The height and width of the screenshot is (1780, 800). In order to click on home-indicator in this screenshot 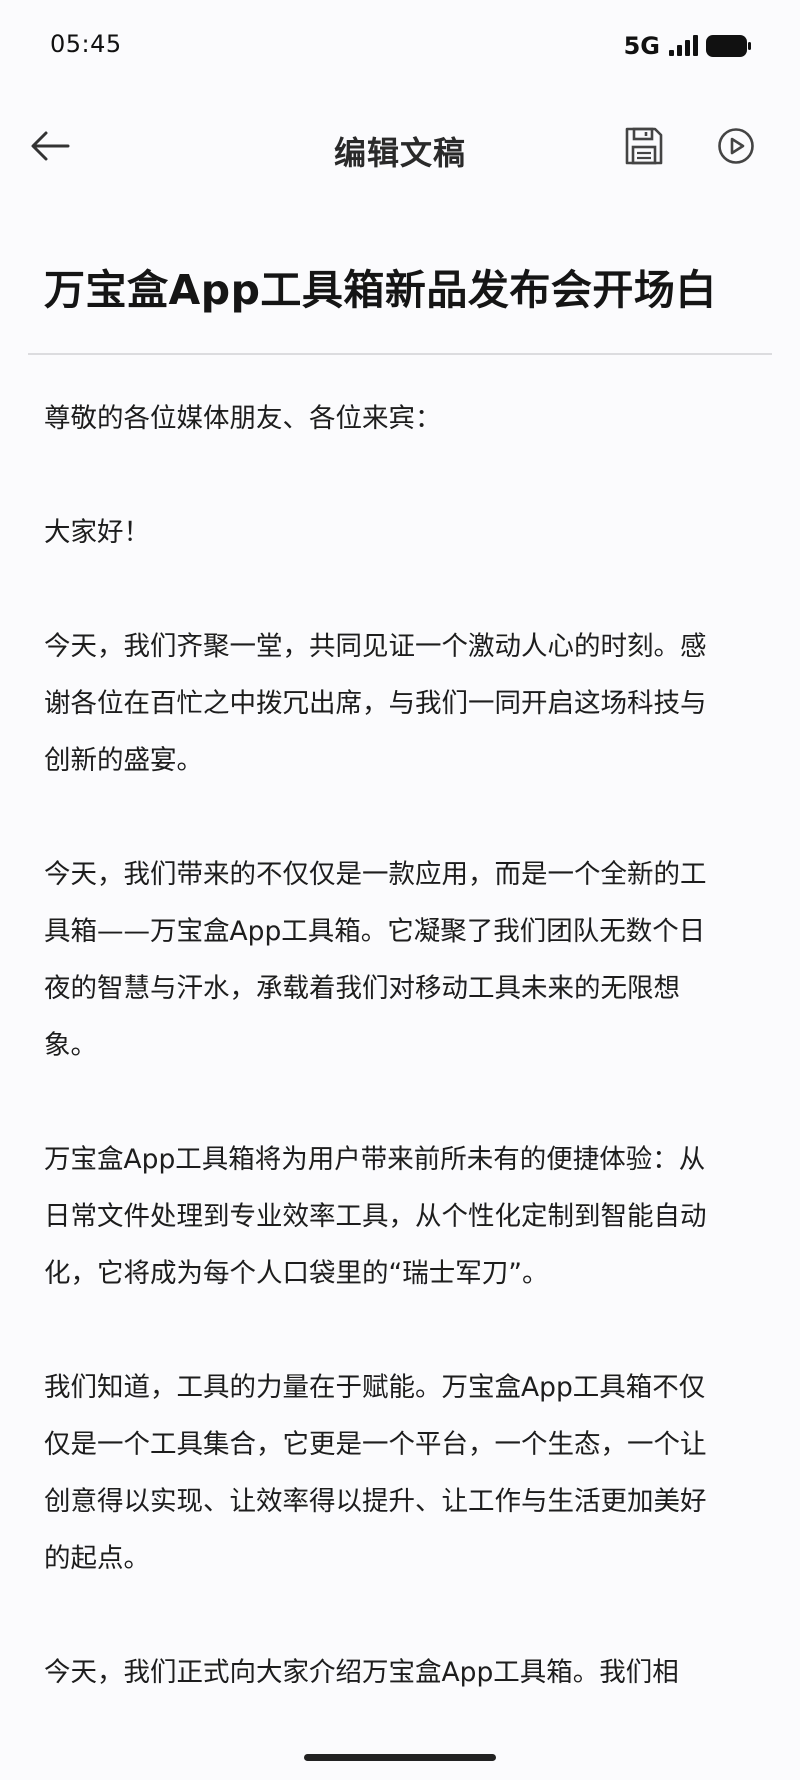, I will do `click(400, 1757)`.